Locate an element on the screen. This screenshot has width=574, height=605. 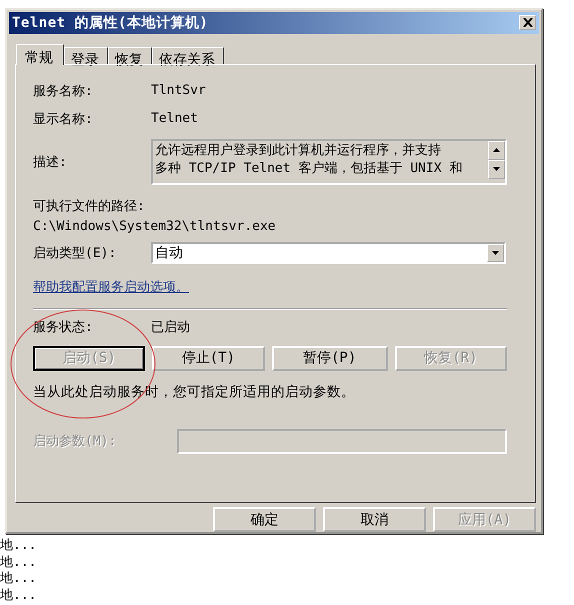
scroll-down-button is located at coordinates (496, 169).